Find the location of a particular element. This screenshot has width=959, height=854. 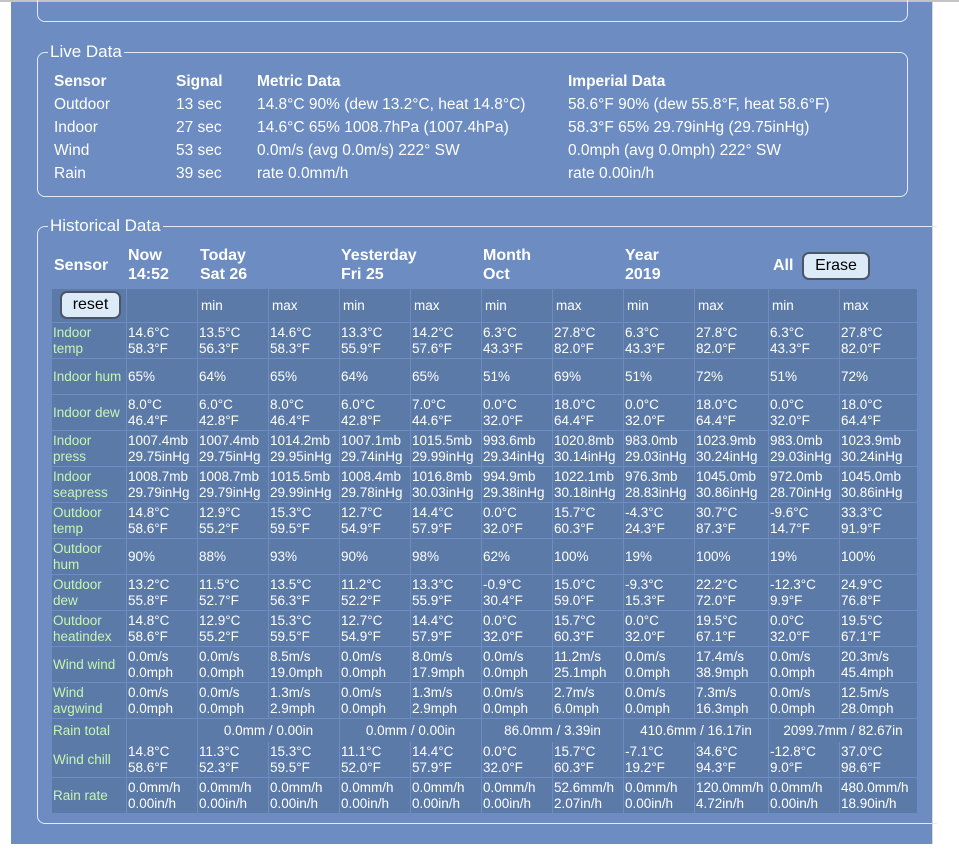

max-value-cell: 1015.5mb 29.99inHg is located at coordinates (446, 448).